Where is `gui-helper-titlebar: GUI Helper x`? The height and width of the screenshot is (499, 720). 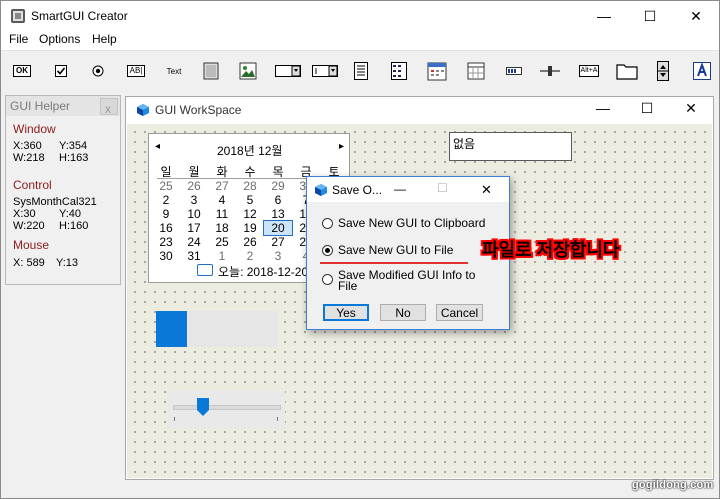
gui-helper-titlebar: GUI Helper x is located at coordinates (63, 106).